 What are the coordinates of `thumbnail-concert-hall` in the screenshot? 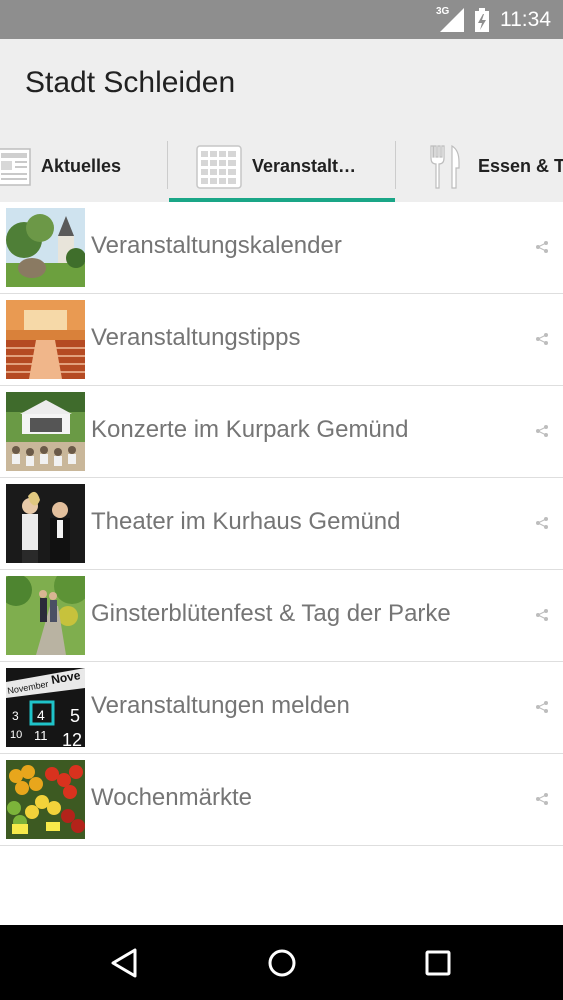 It's located at (45, 339).